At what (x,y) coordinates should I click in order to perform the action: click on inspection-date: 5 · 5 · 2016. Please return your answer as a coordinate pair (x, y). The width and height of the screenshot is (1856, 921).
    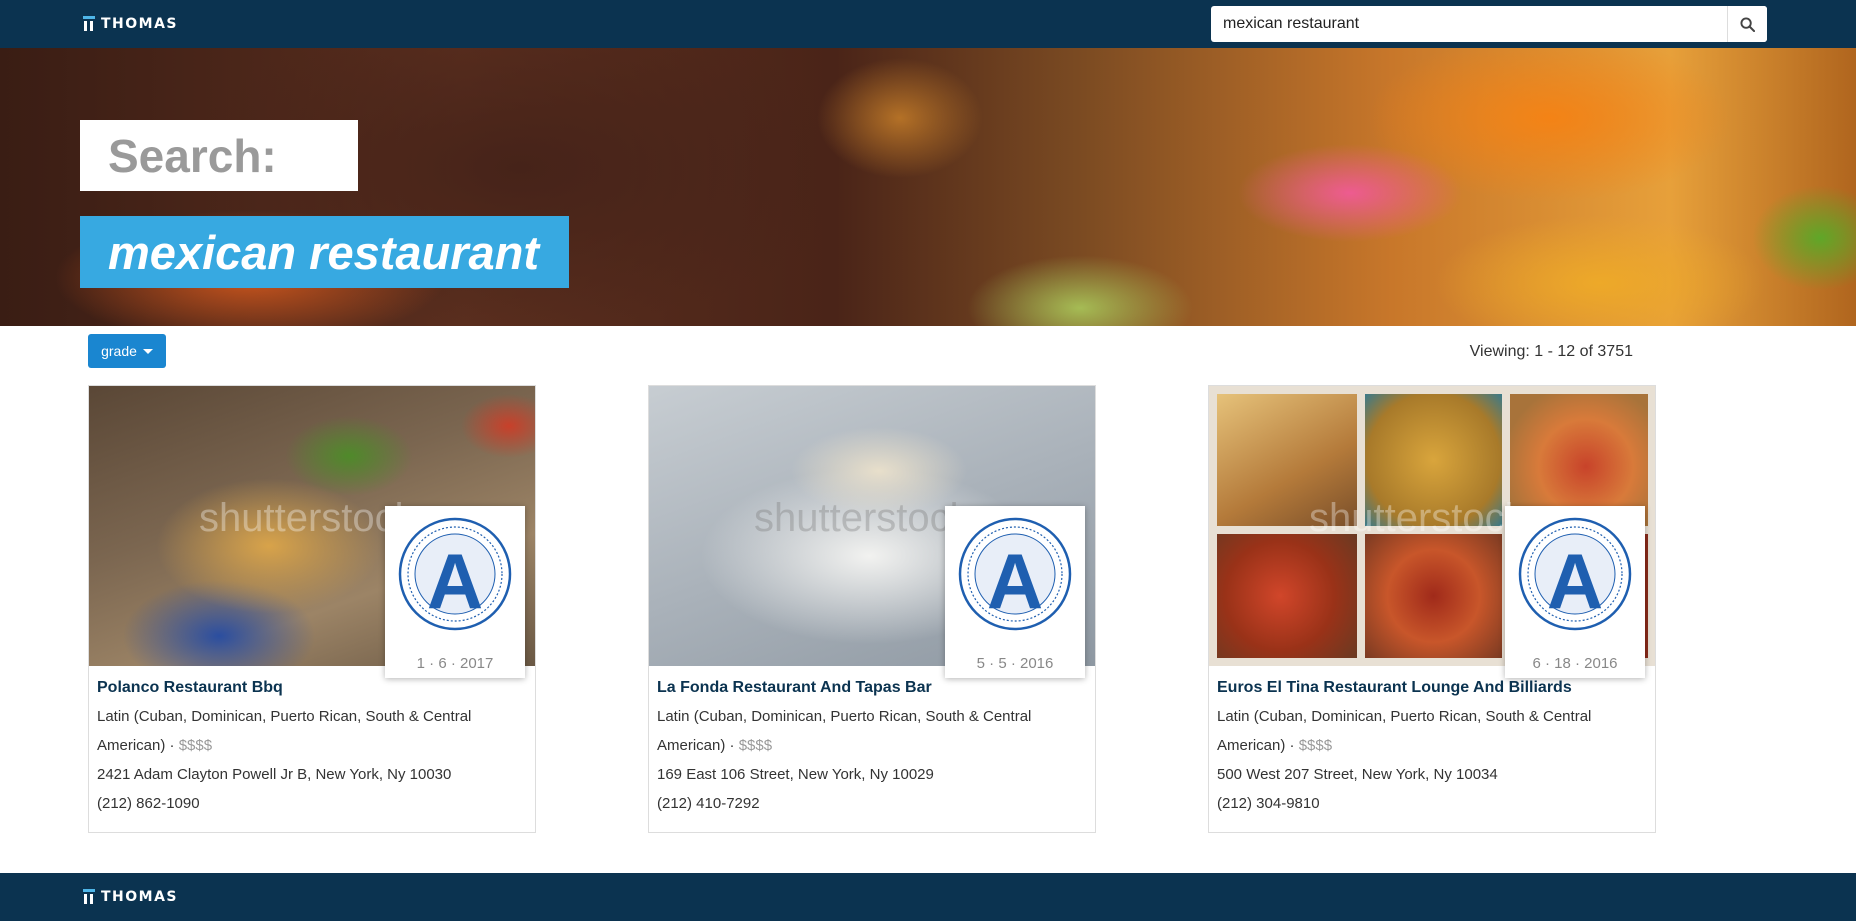
    Looking at the image, I should click on (1015, 663).